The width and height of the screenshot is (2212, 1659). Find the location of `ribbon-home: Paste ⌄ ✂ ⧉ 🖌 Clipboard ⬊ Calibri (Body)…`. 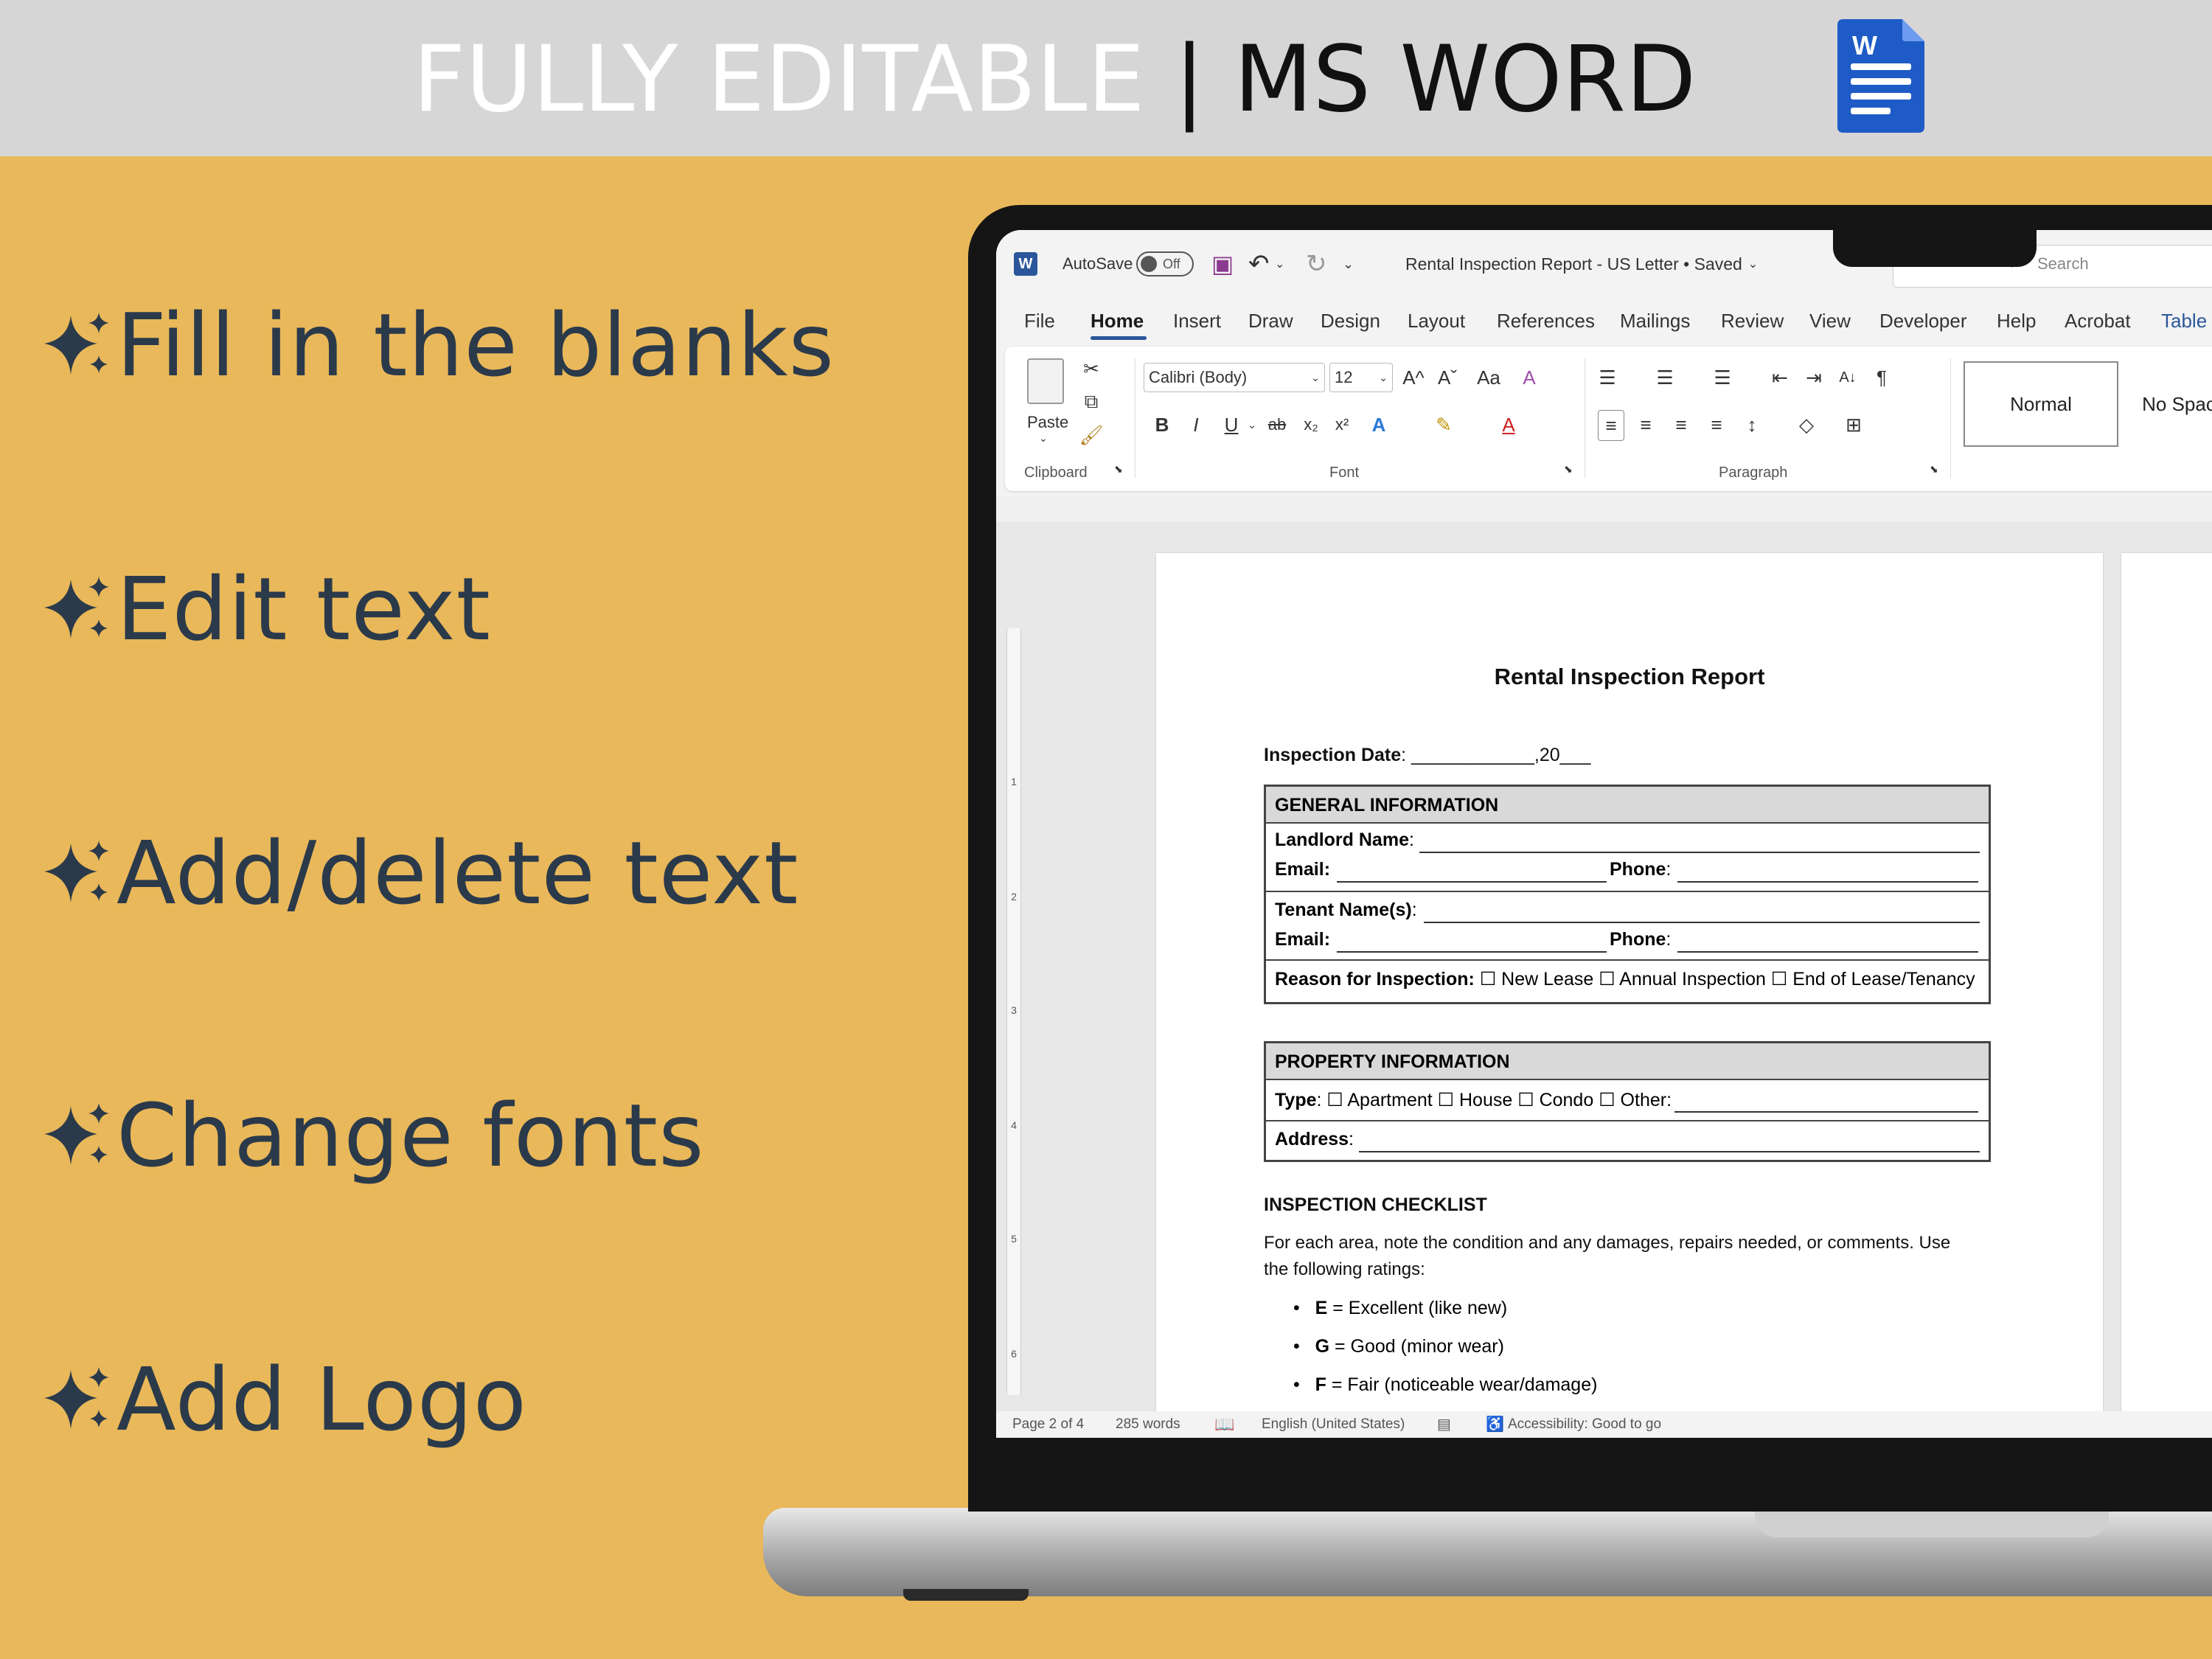

ribbon-home: Paste ⌄ ✂ ⧉ 🖌 Clipboard ⬊ Calibri (Body)… is located at coordinates (1608, 419).